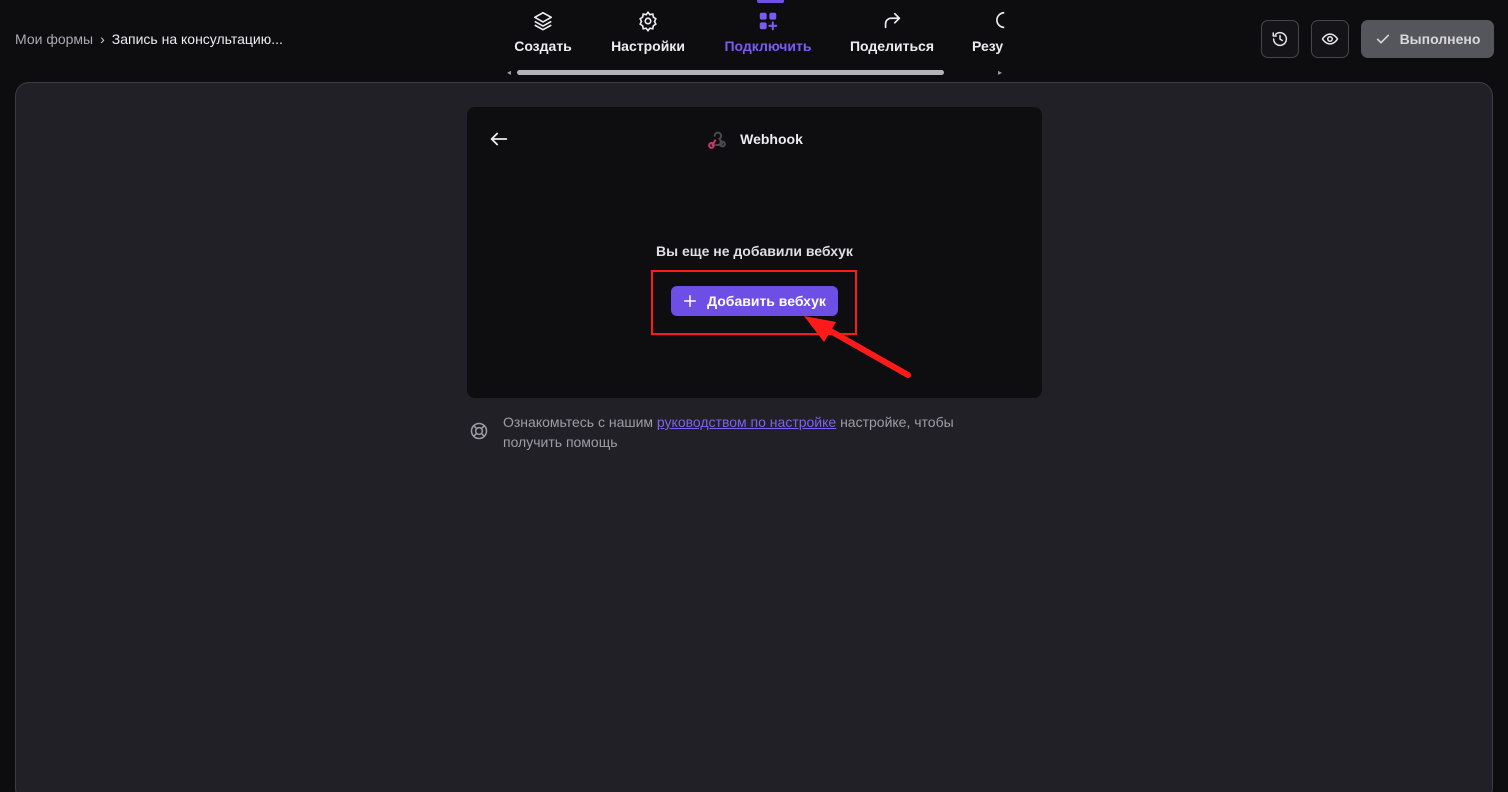 The image size is (1508, 792). What do you see at coordinates (580, 422) in the screenshot?
I see `help-text-prefix: Ознакомьтесь с нашим` at bounding box center [580, 422].